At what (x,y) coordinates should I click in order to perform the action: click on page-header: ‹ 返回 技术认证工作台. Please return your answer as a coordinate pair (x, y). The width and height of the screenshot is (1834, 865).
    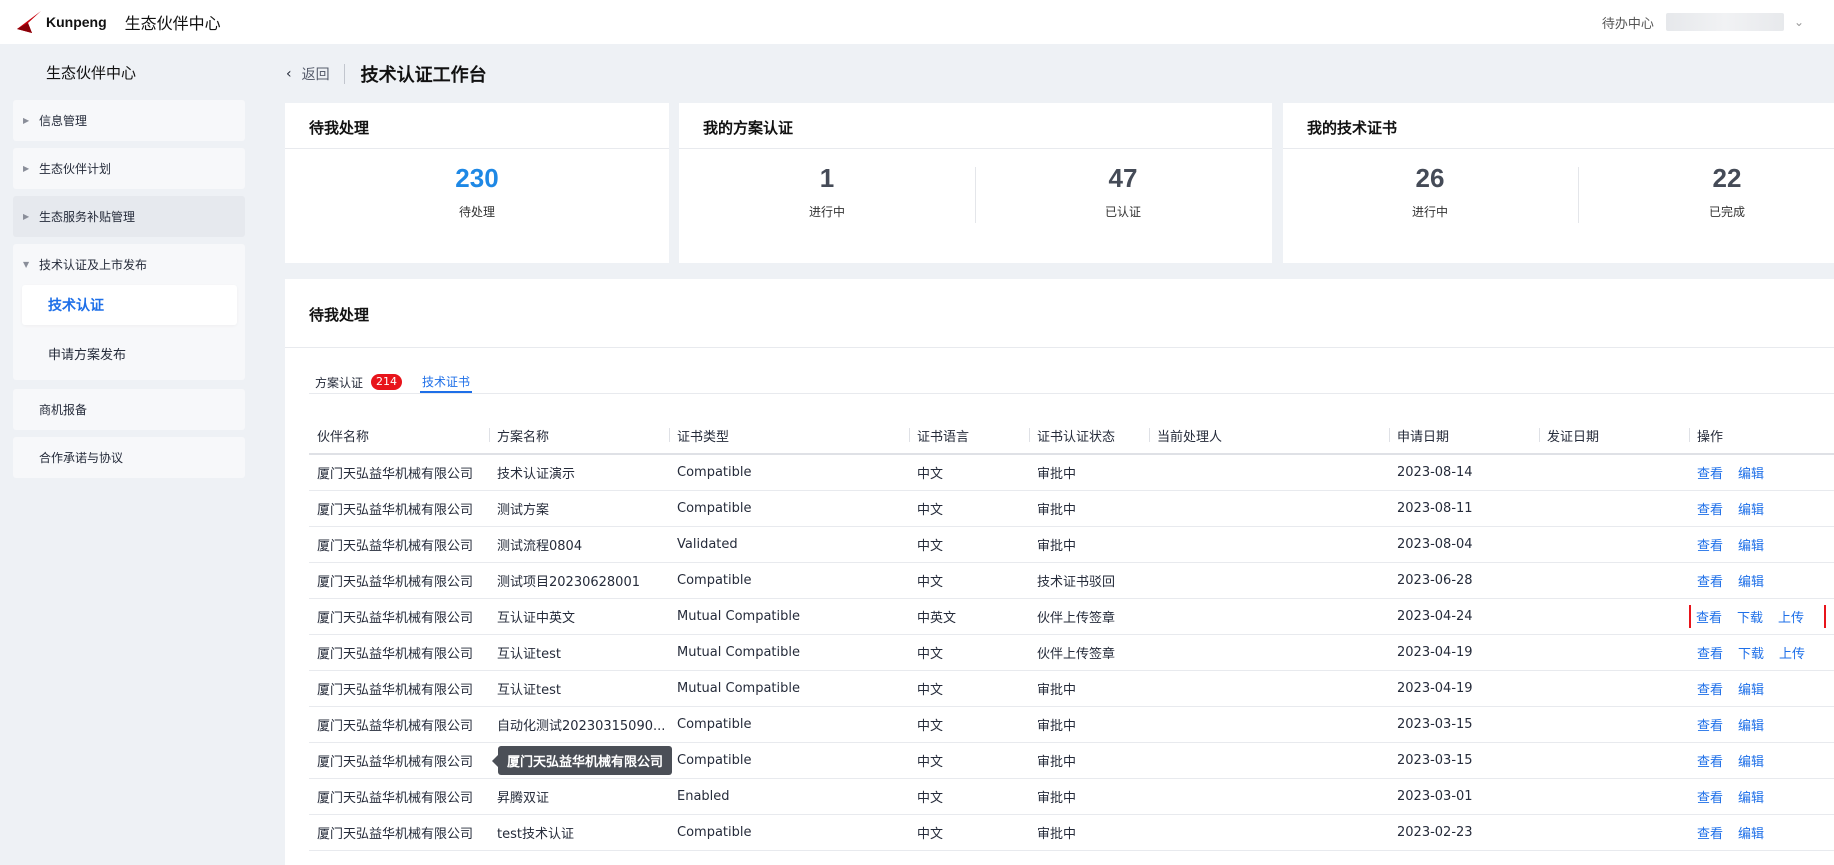
    Looking at the image, I should click on (386, 74).